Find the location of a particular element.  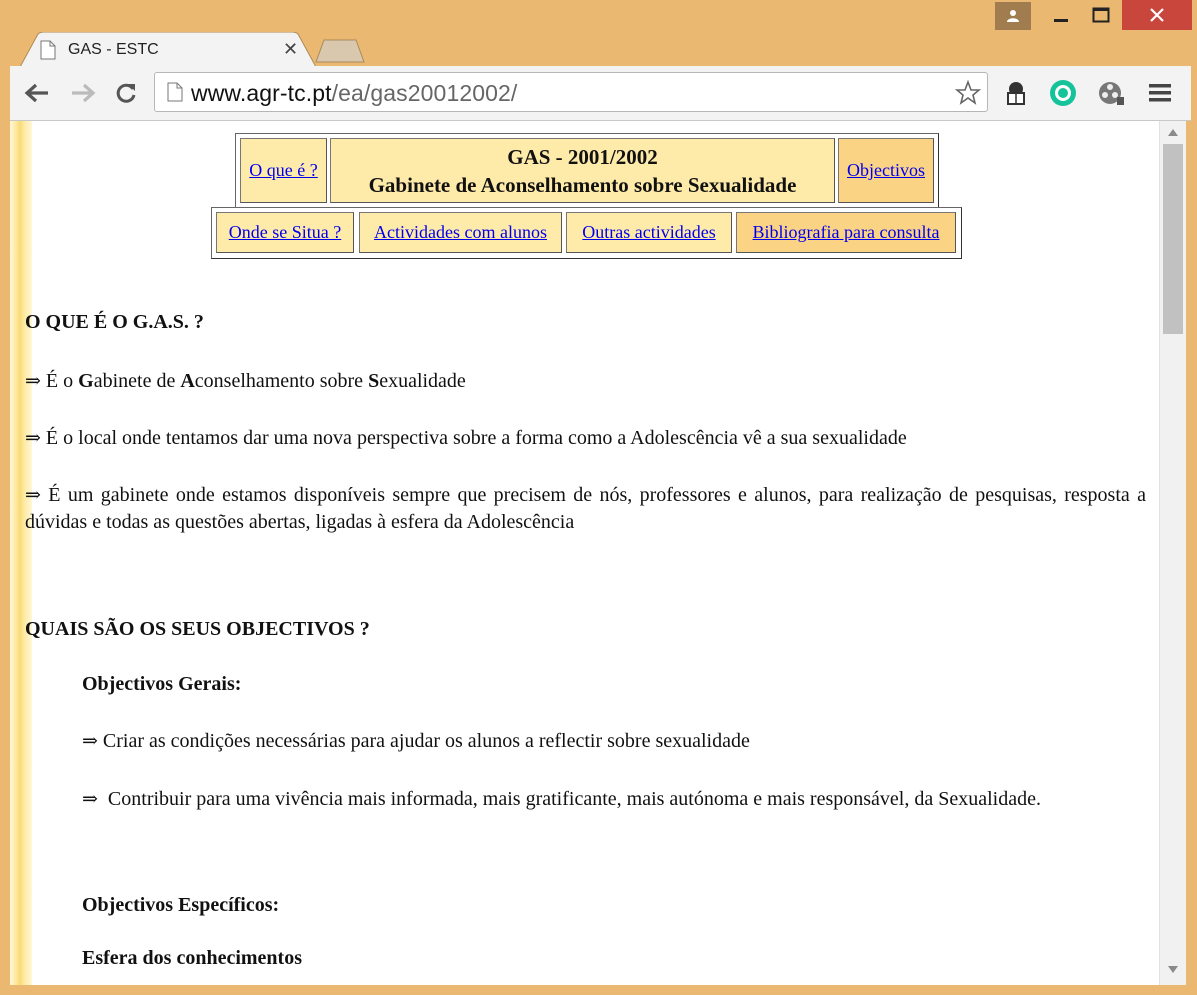

grammarly-icon is located at coordinates (1063, 93).